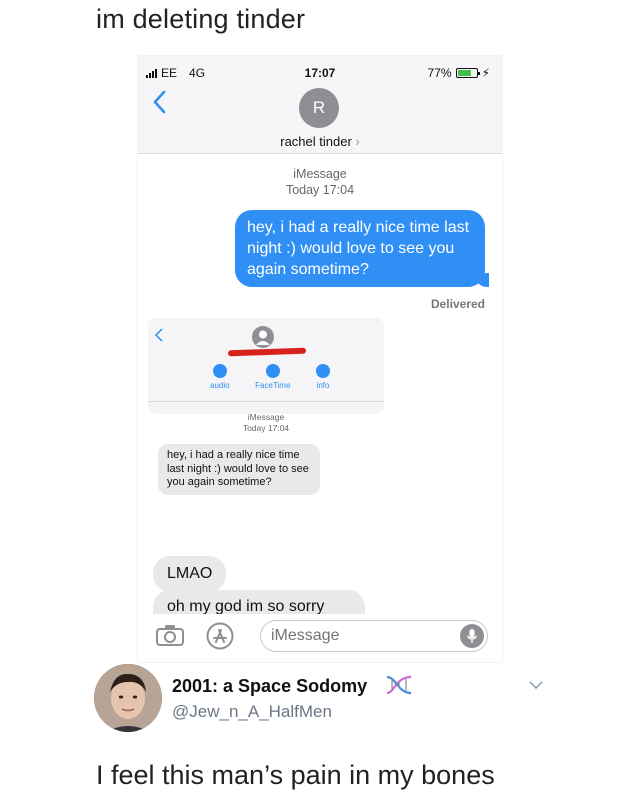  I want to click on inner-contact-avatar, so click(263, 337).